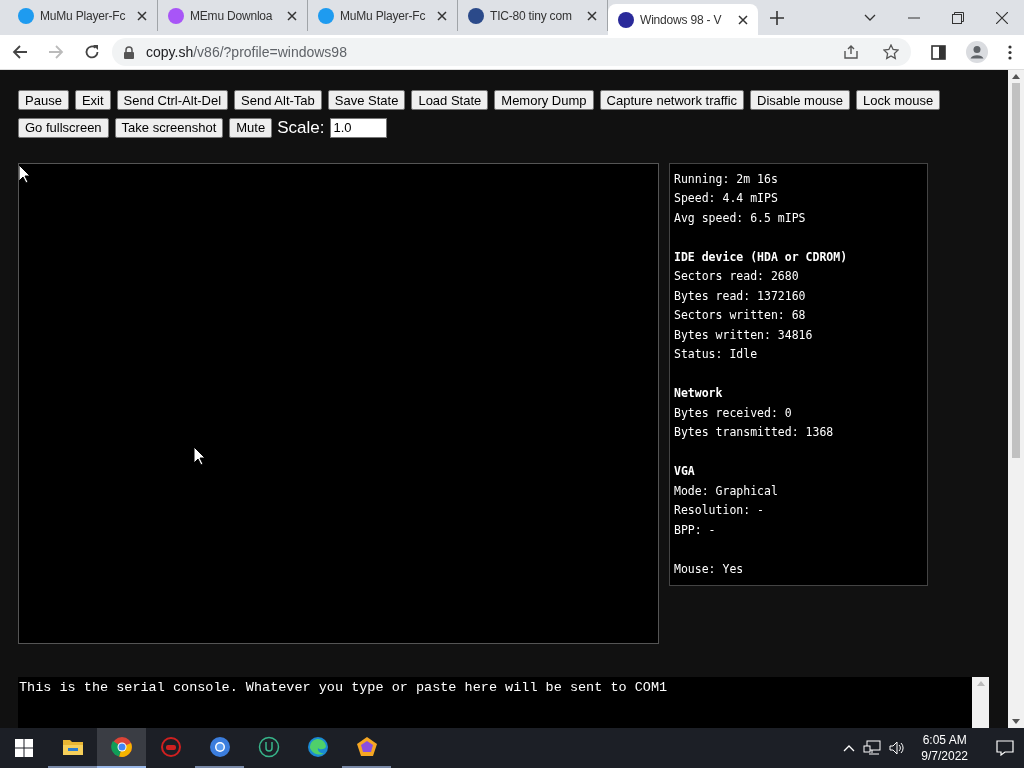  What do you see at coordinates (754, 432) in the screenshot?
I see `stats-line: Bytes transmitted: 1368` at bounding box center [754, 432].